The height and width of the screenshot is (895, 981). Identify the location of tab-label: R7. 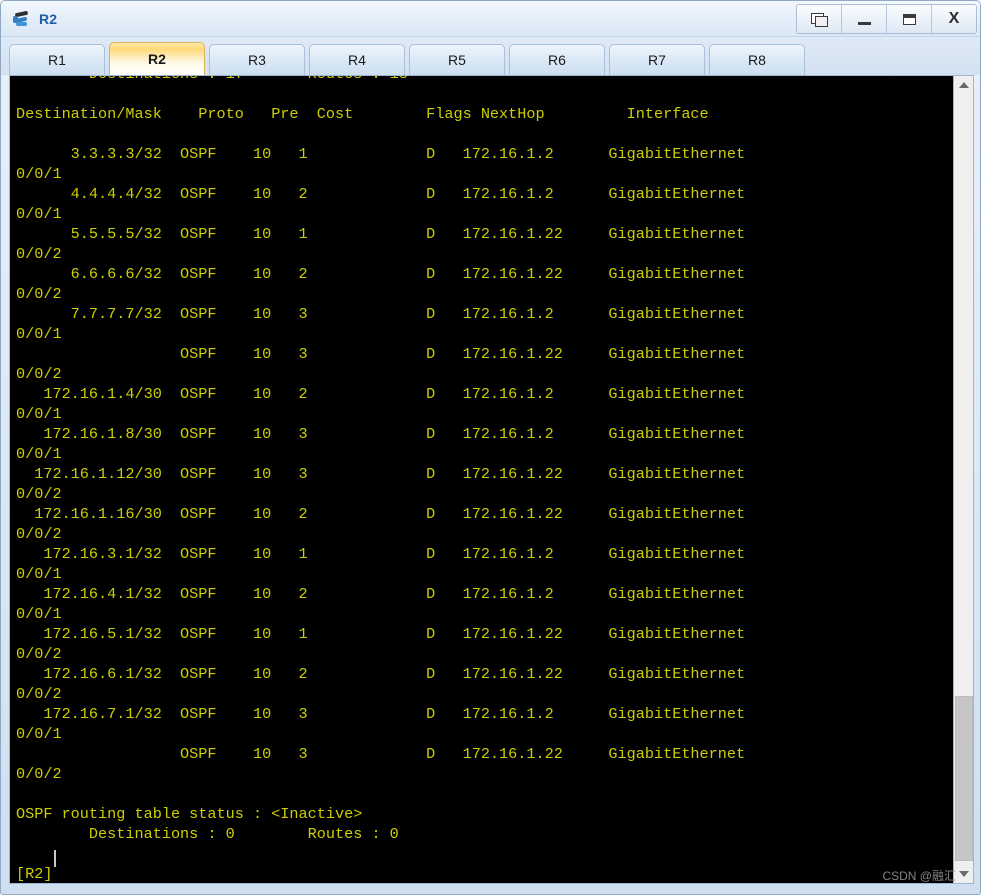
(657, 60).